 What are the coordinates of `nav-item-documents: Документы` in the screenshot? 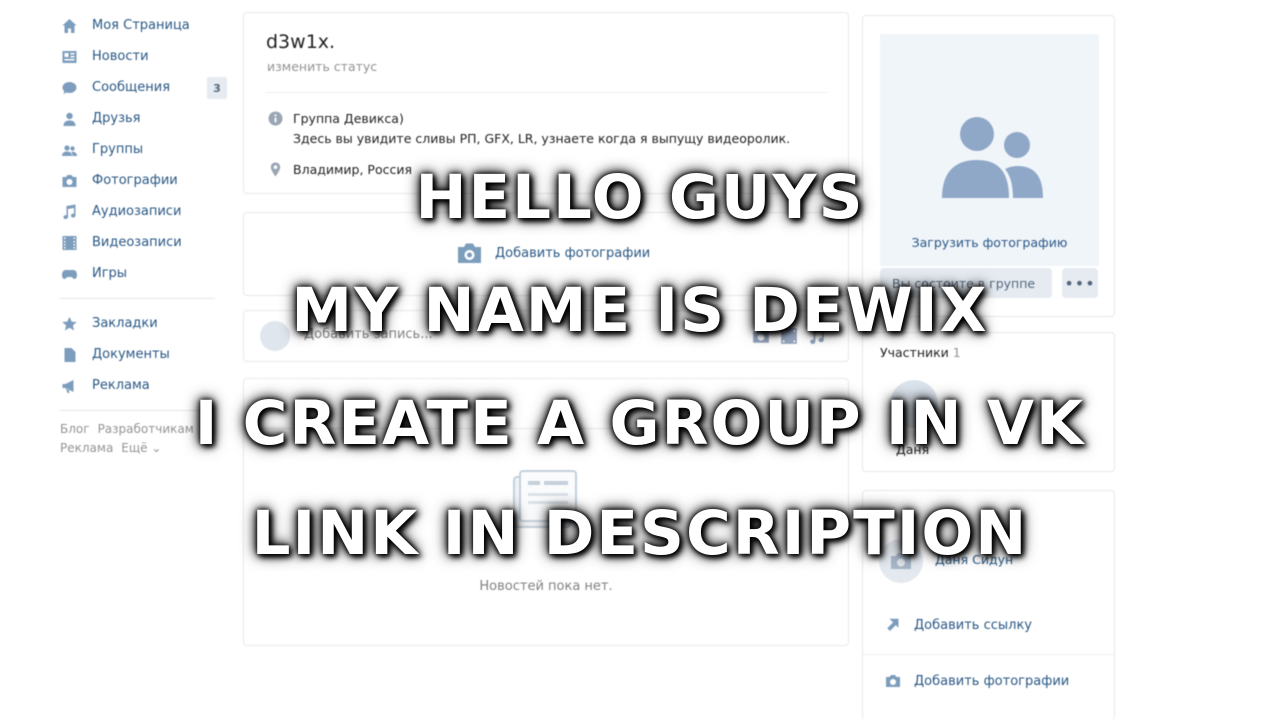 It's located at (145, 354).